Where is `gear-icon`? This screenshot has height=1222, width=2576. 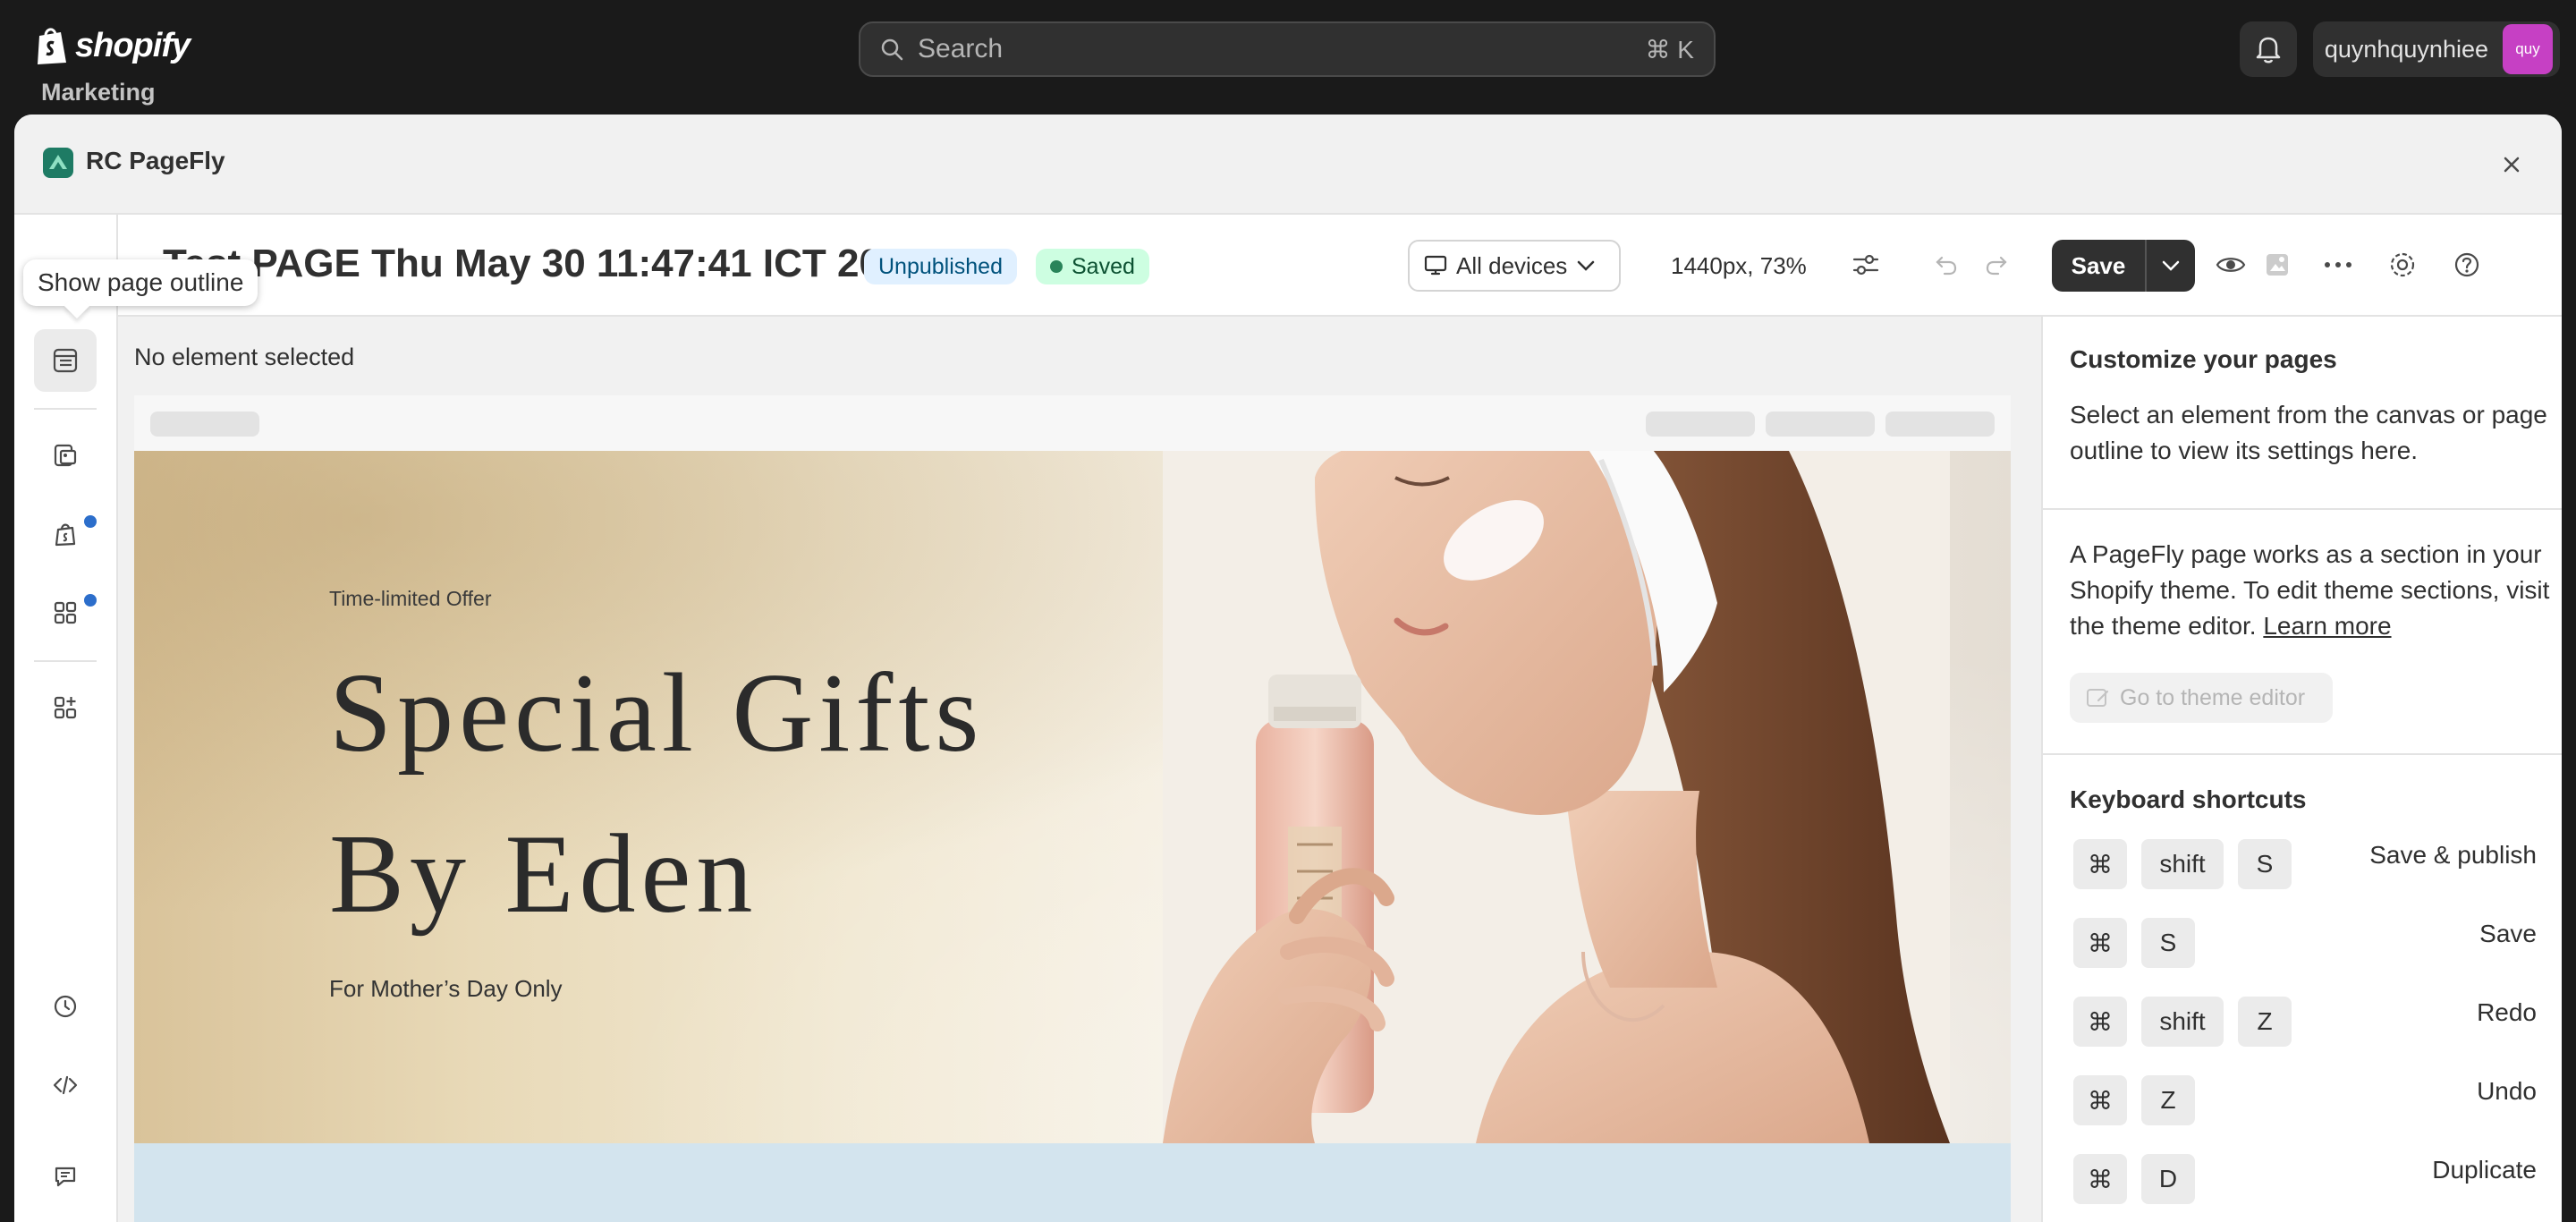 gear-icon is located at coordinates (2402, 264).